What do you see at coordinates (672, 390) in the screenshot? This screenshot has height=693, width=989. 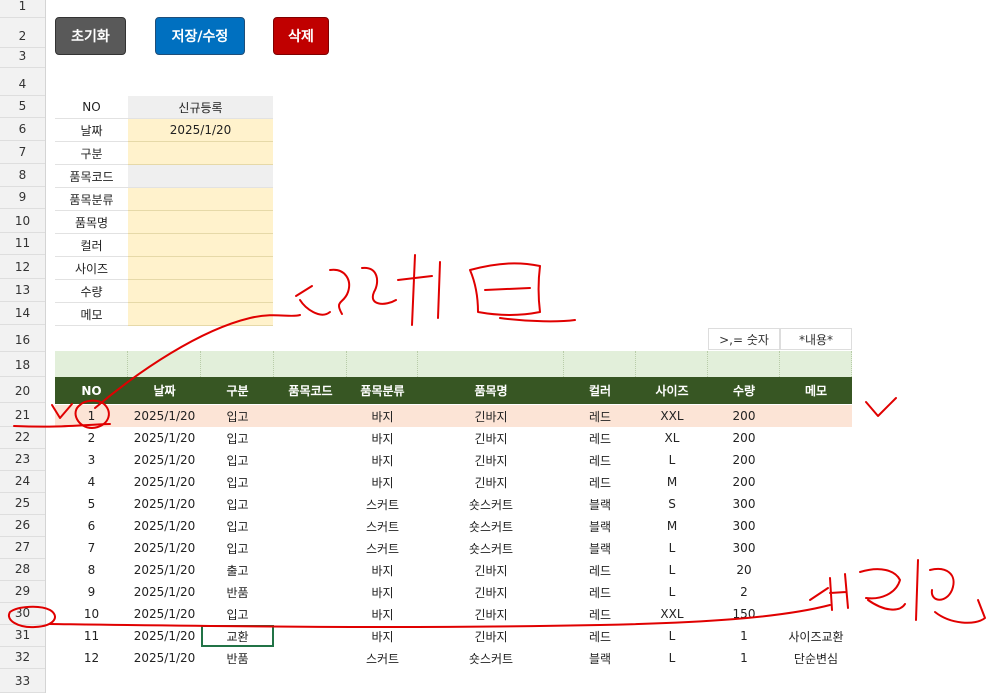 I see `column-header: 사이즈` at bounding box center [672, 390].